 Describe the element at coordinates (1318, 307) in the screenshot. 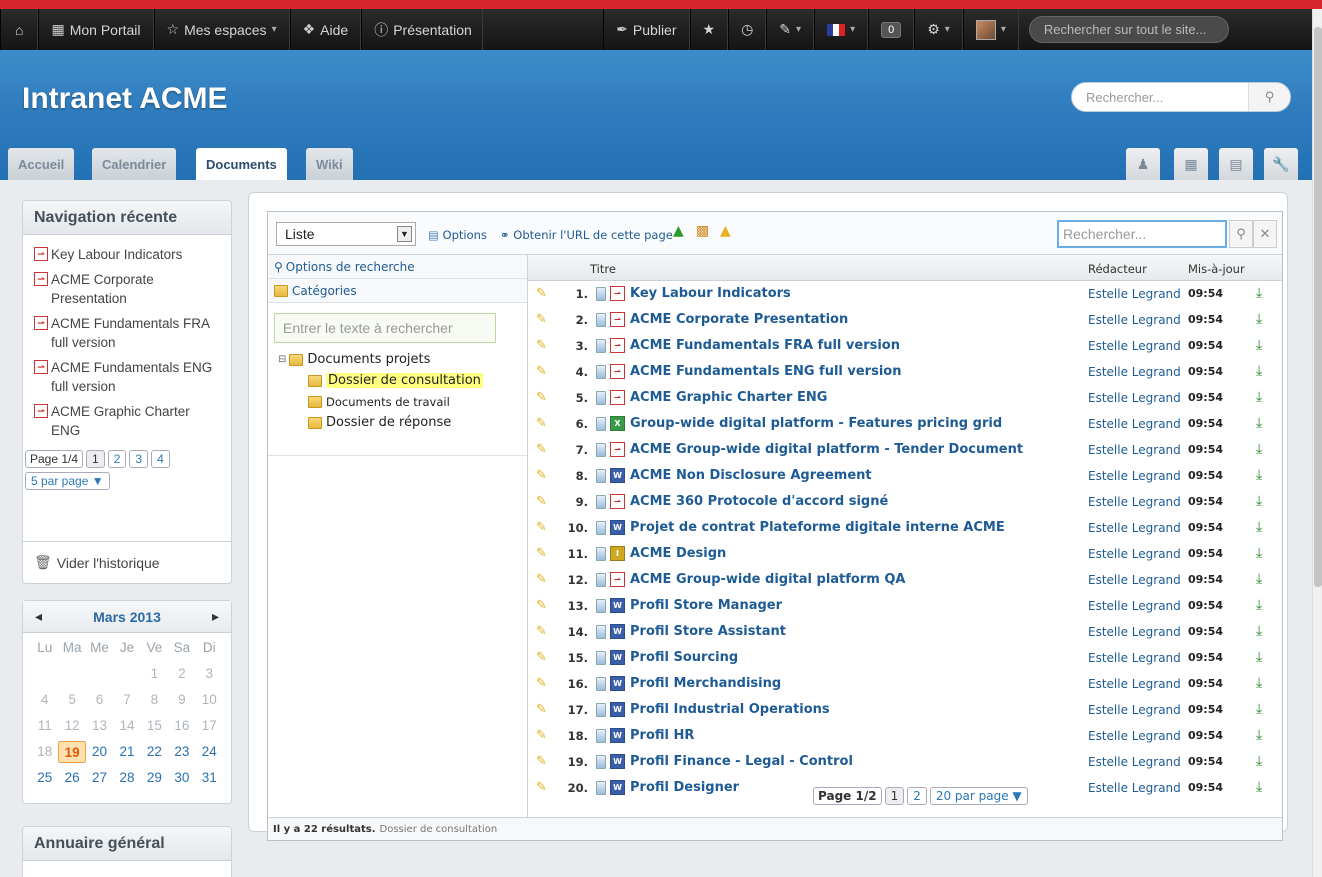

I see `scrollbar-thumb` at that location.